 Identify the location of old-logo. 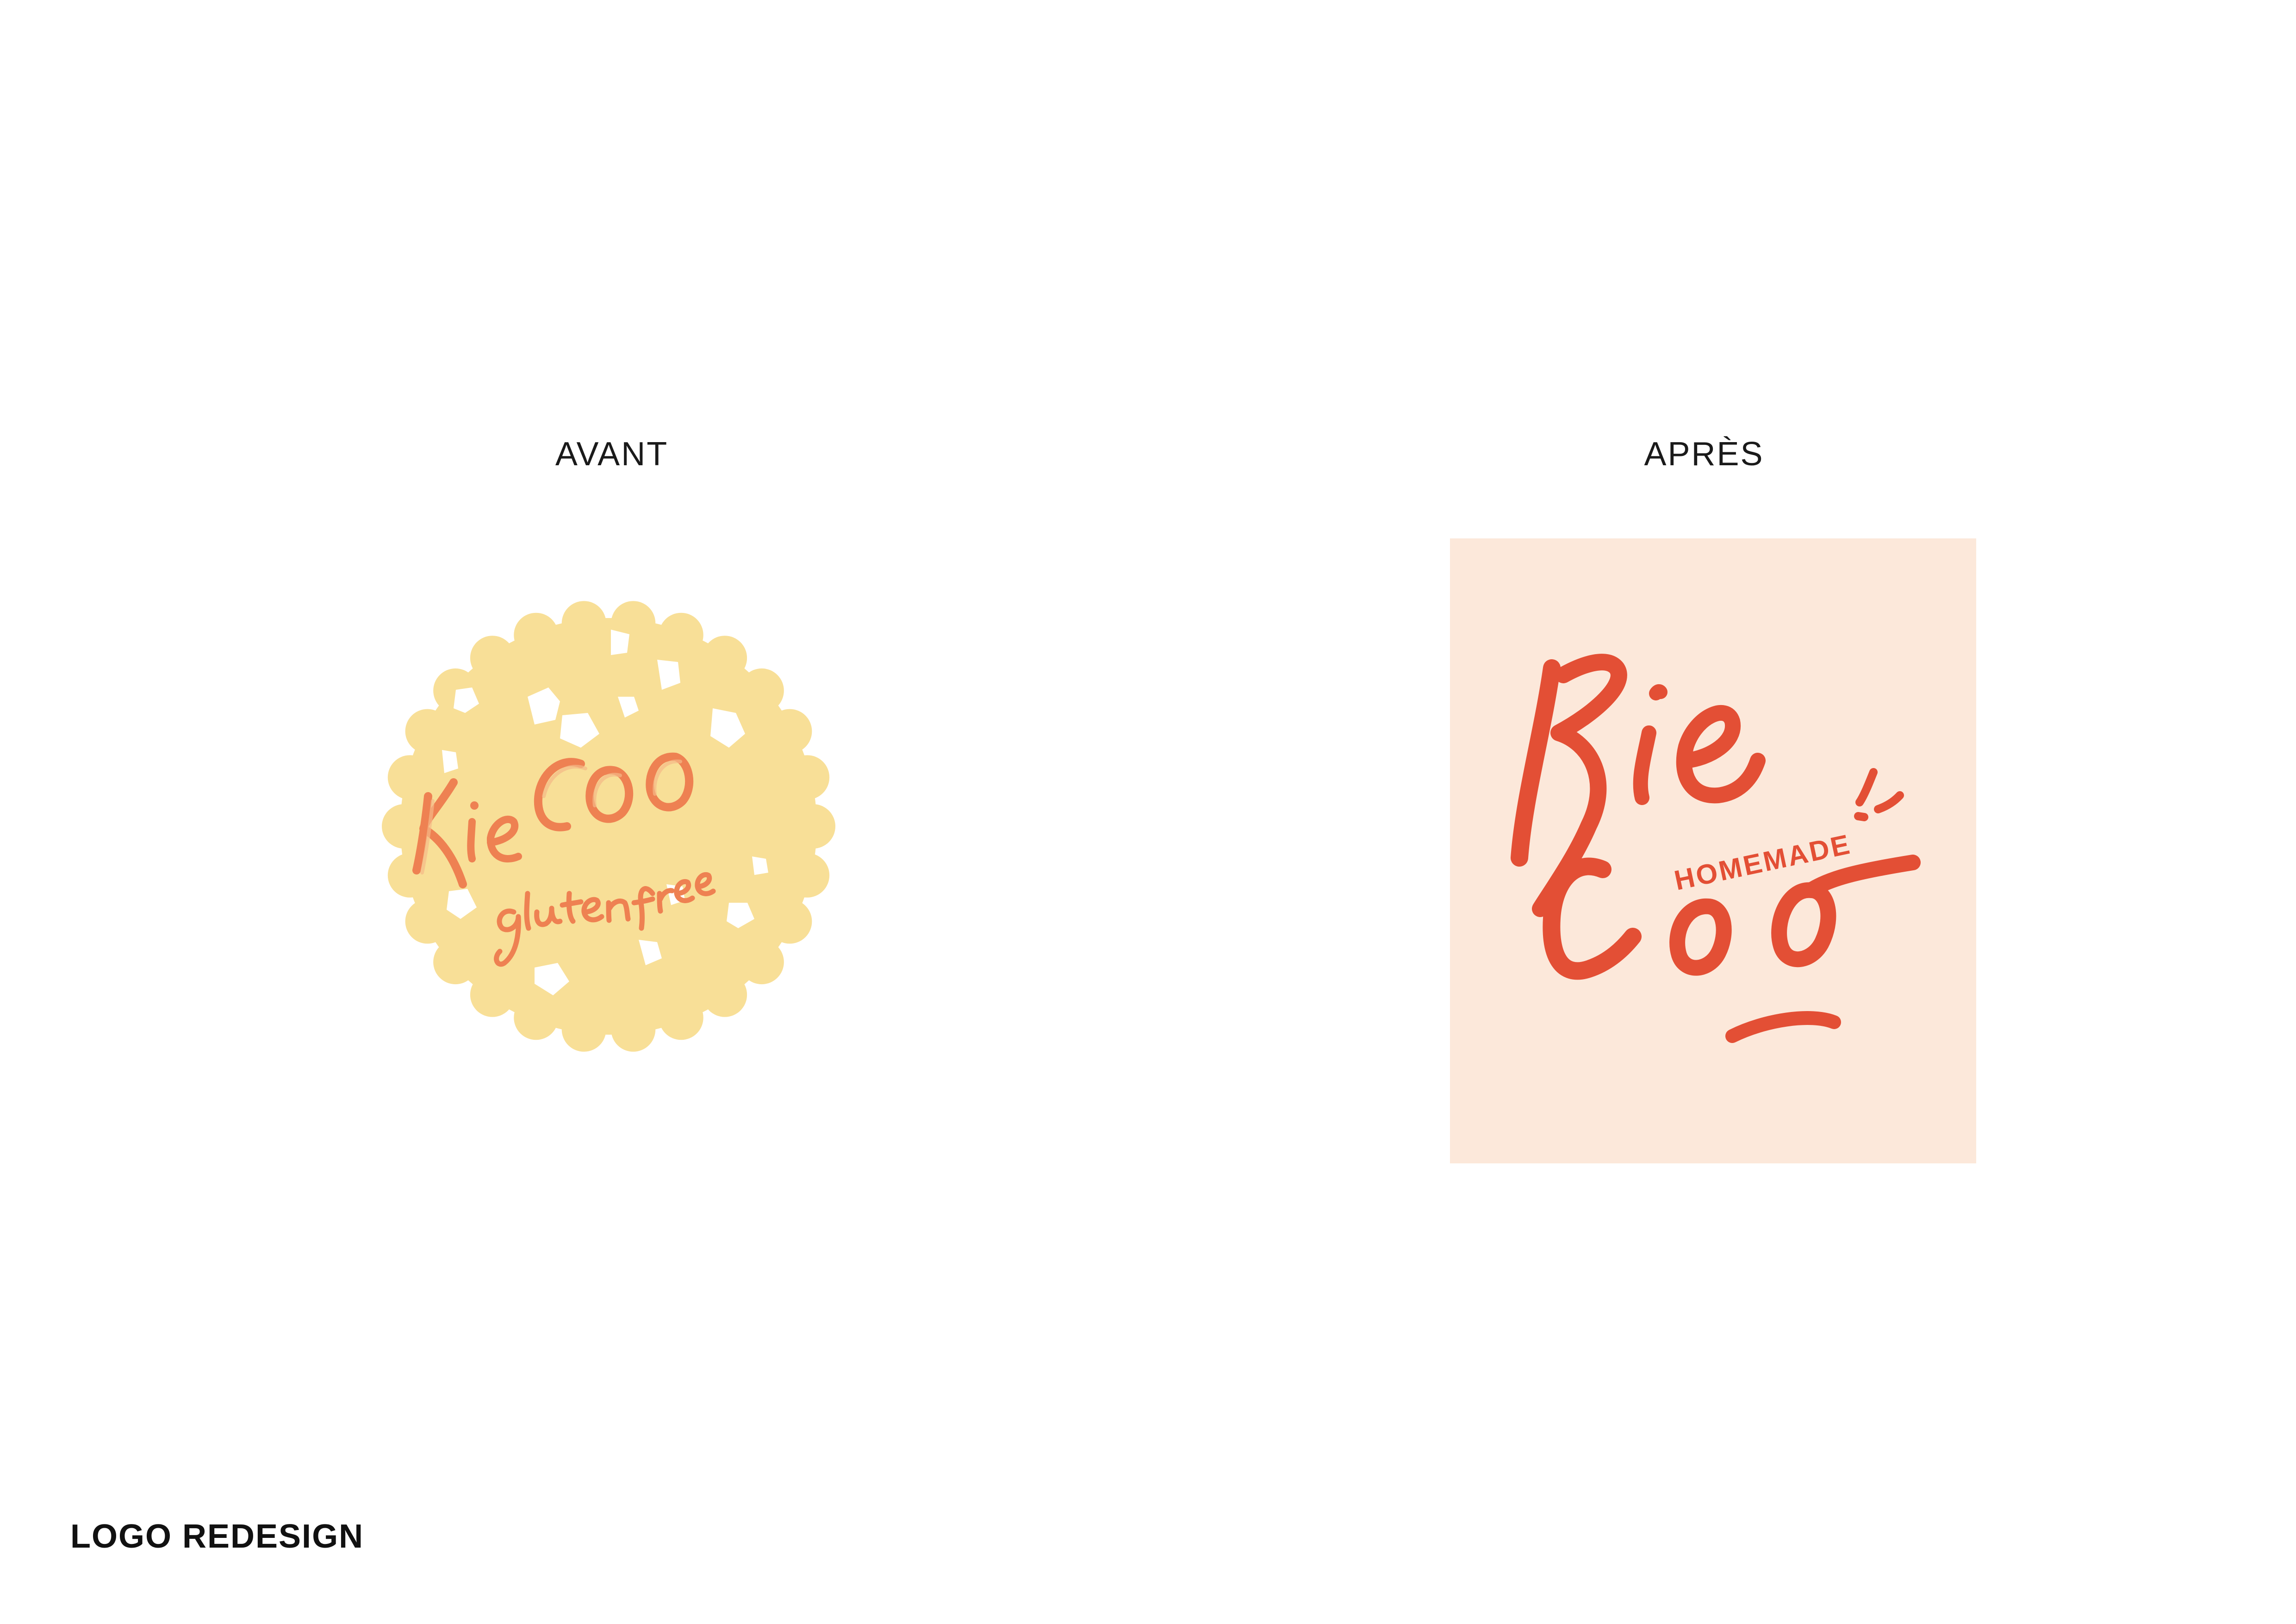
(609, 826).